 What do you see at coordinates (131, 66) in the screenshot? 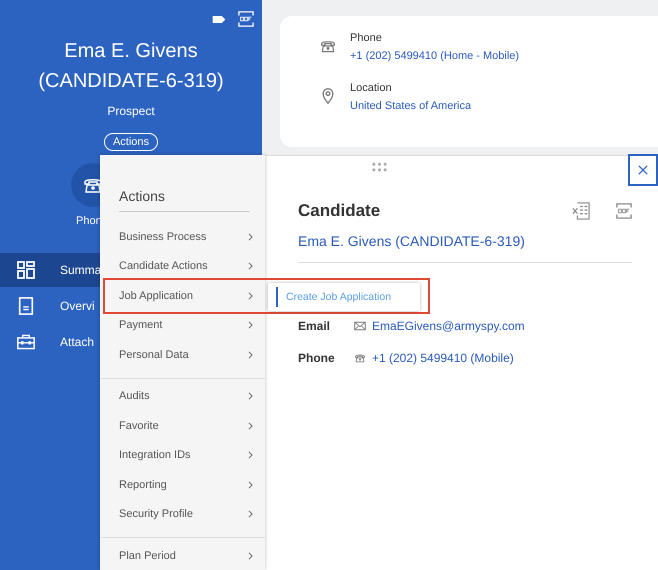
I see `candidate-name: Ema E. Givens (CANDIDATE-6-319)` at bounding box center [131, 66].